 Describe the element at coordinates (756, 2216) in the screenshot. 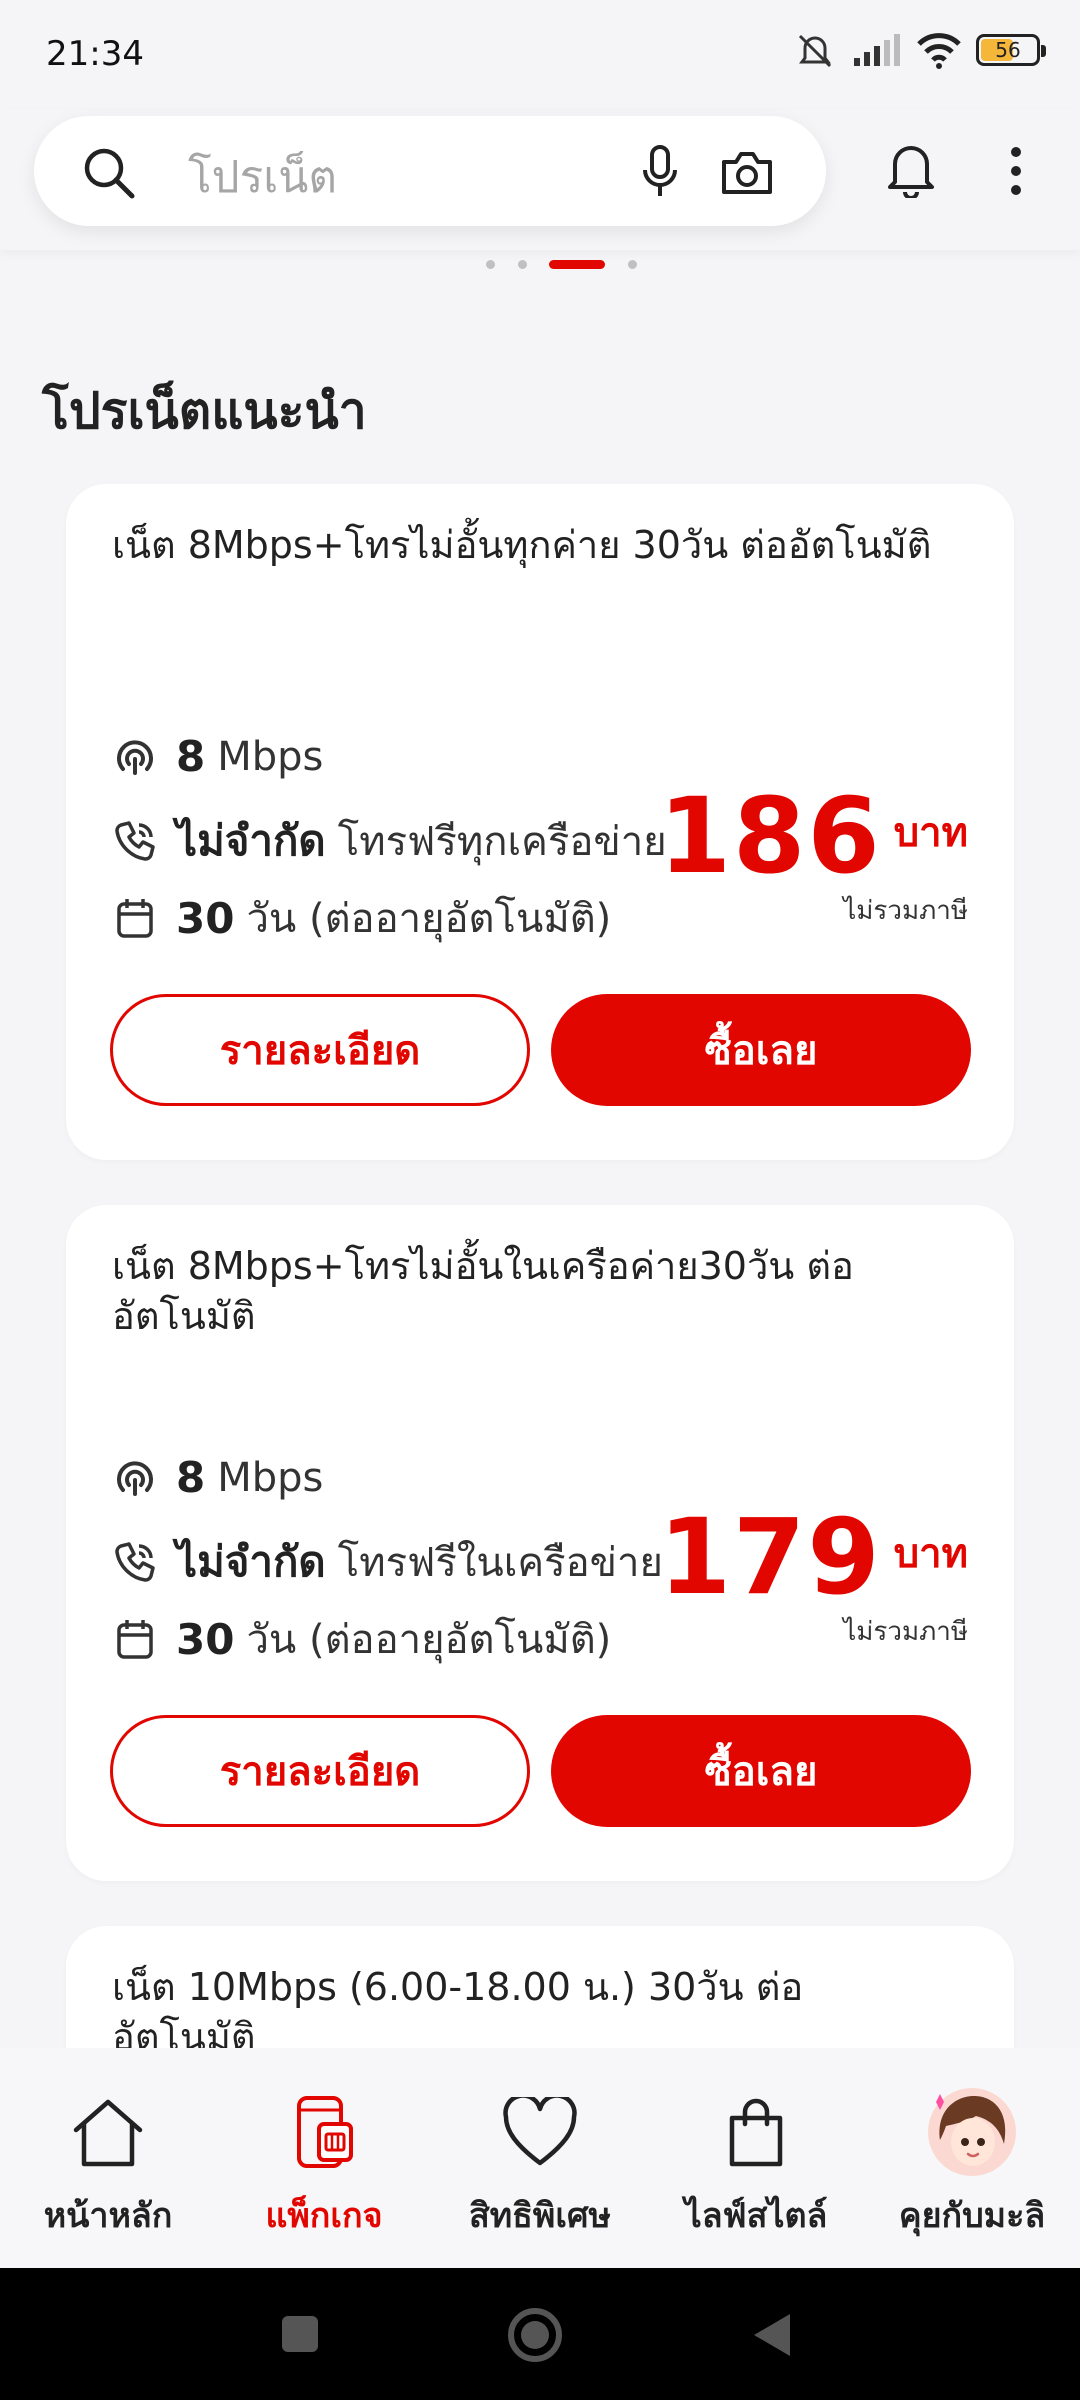

I see `nav-label: ไลฟ์สไตล์` at that location.